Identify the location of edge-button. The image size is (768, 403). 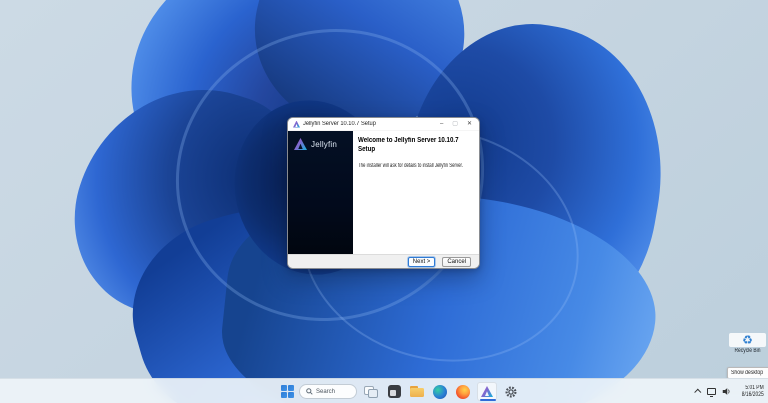
(440, 392).